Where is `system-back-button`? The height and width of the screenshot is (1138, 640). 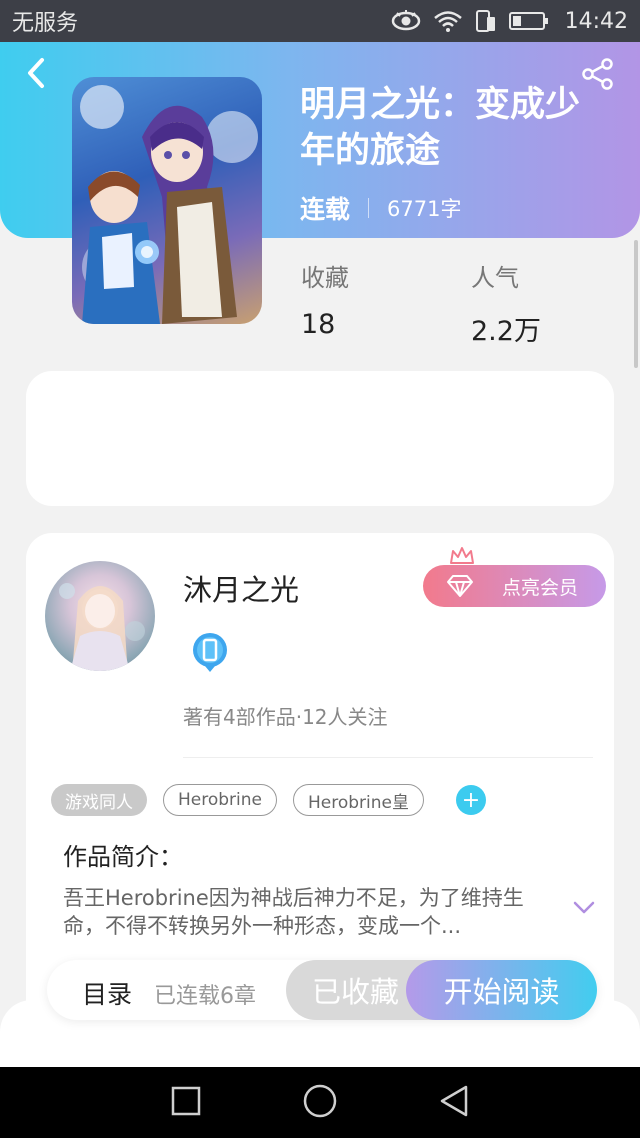 system-back-button is located at coordinates (454, 1103).